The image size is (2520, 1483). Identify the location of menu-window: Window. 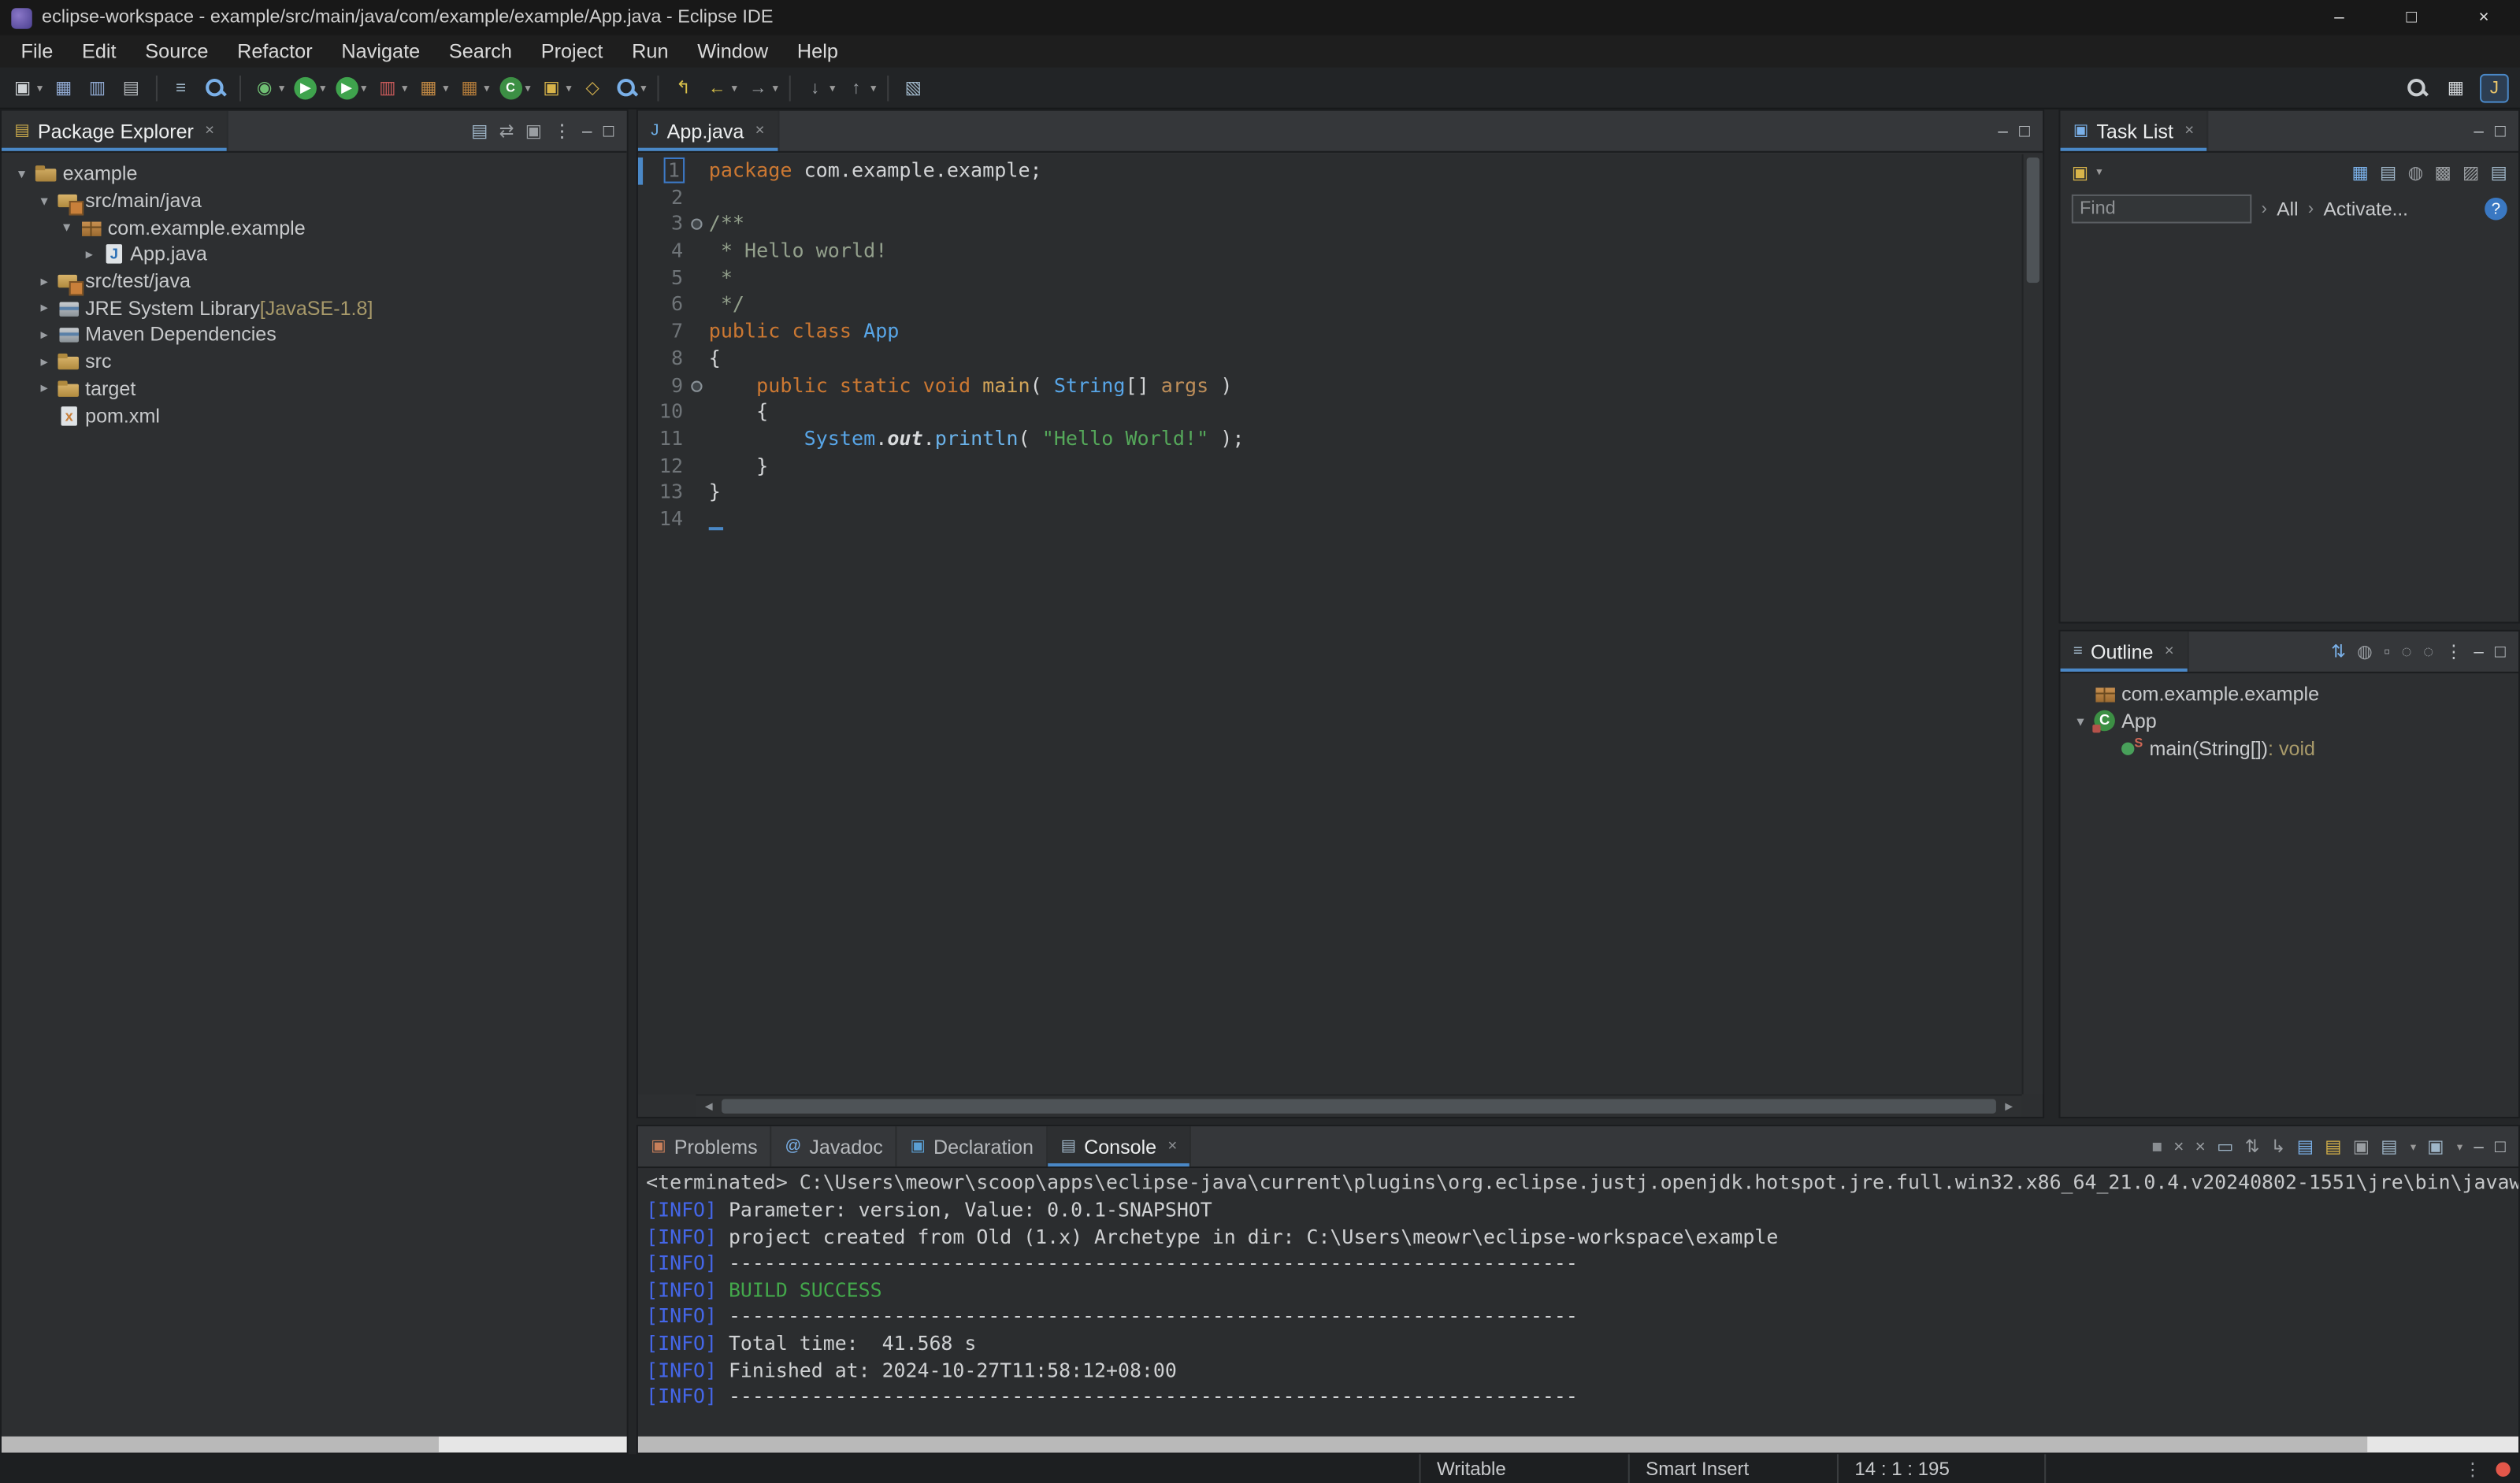
(733, 51).